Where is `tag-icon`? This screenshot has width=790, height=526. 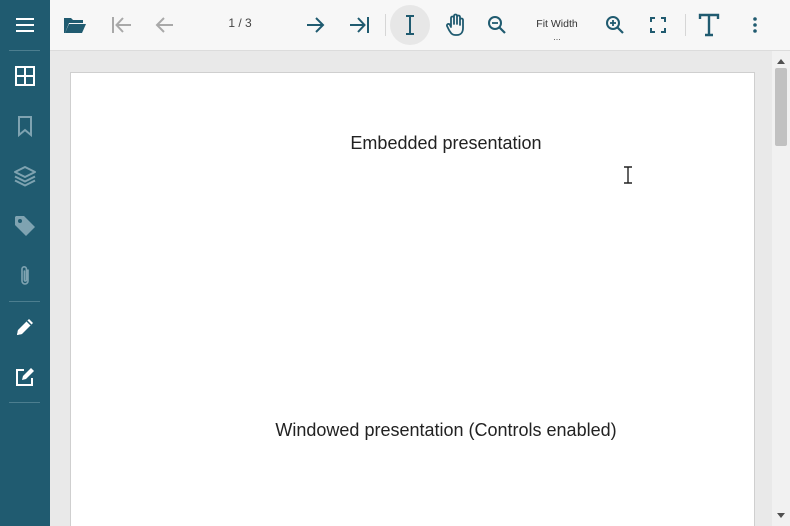 tag-icon is located at coordinates (25, 226).